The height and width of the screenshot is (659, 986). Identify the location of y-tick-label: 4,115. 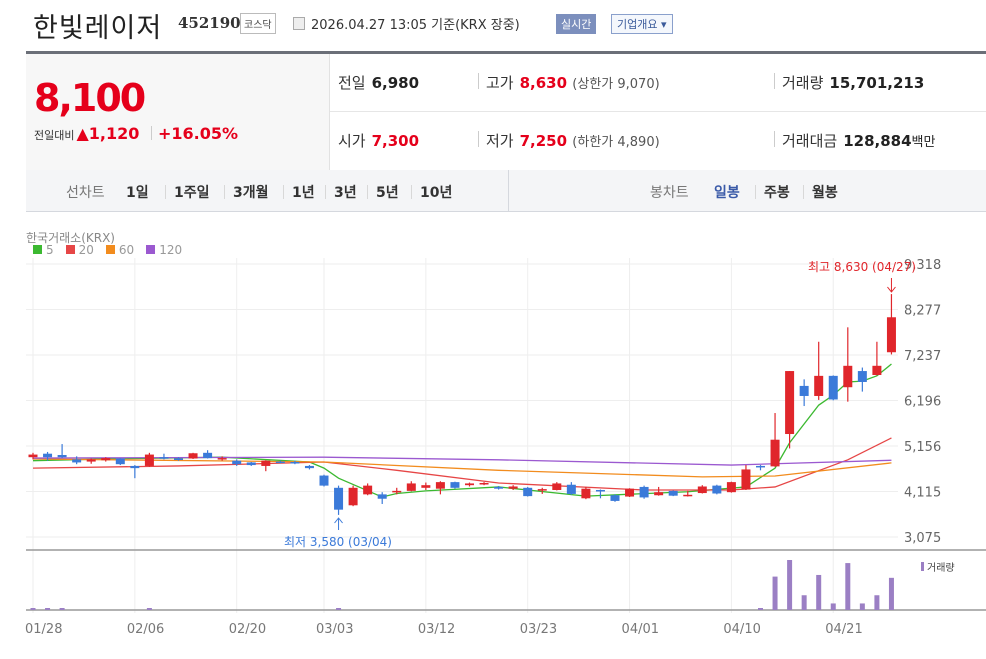
(922, 493).